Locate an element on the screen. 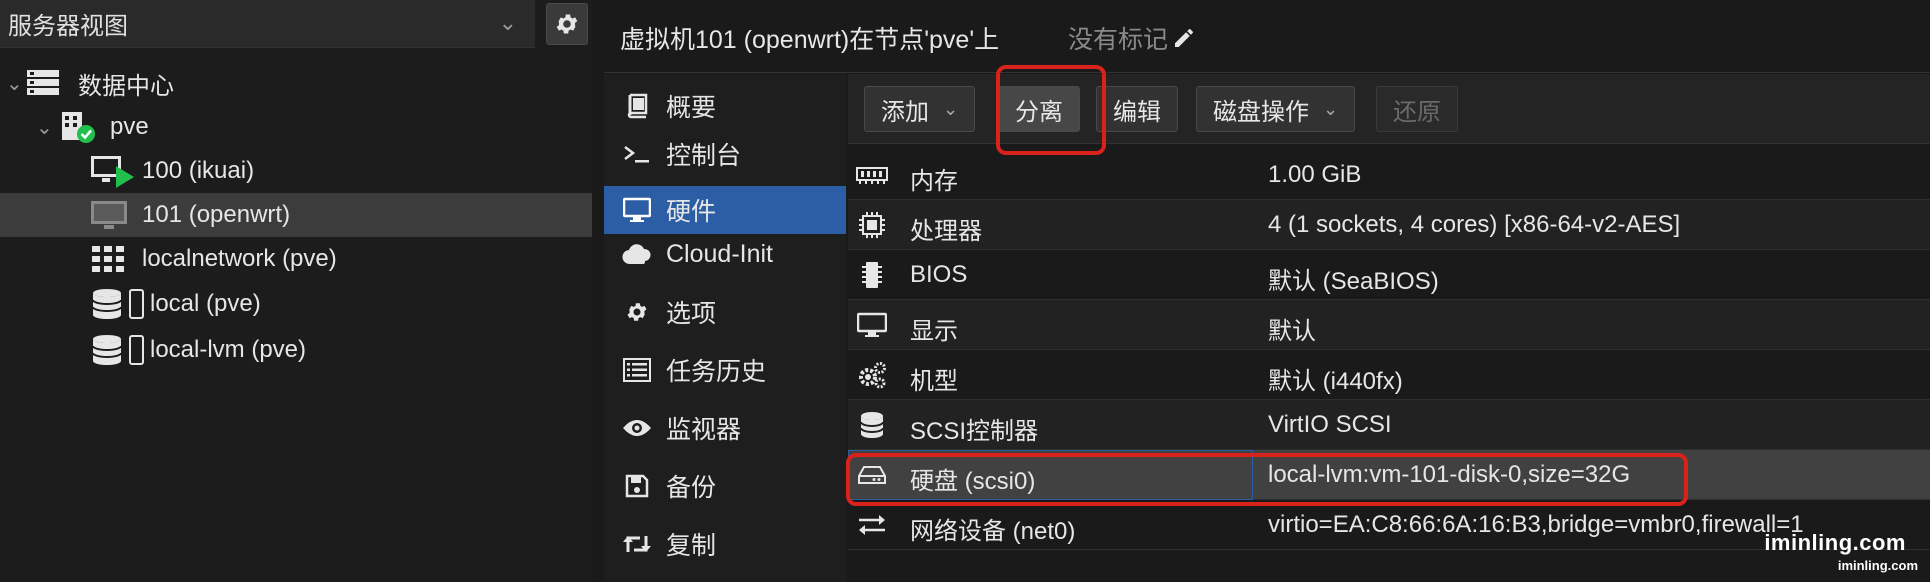 This screenshot has width=1930, height=582. hardware-row-memory: 内存 1.00 GiB is located at coordinates (1389, 175).